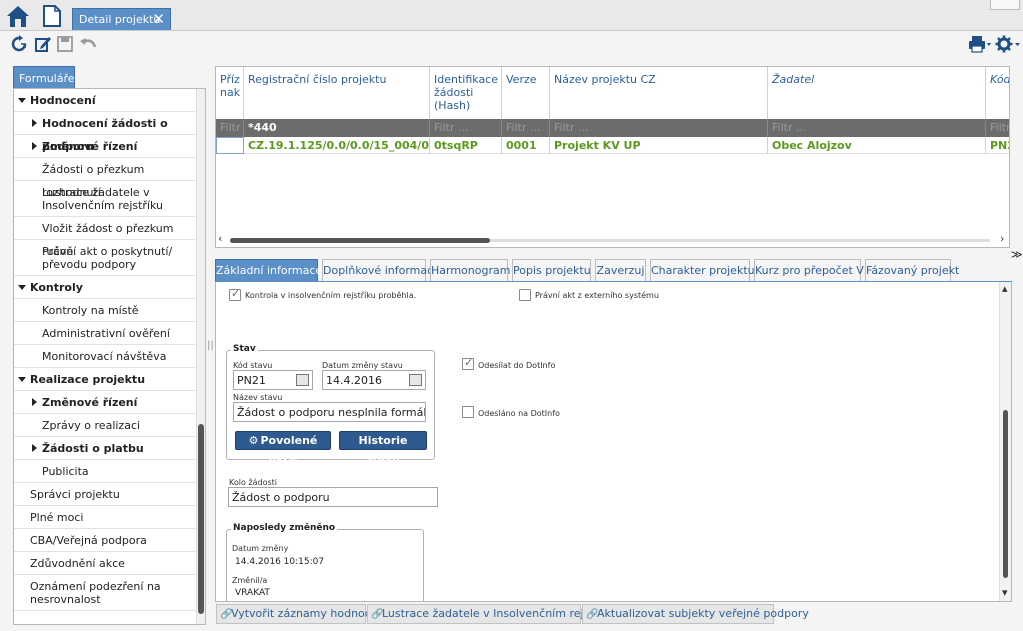 This screenshot has width=1023, height=631. I want to click on tab: Harmonogram, so click(470, 270).